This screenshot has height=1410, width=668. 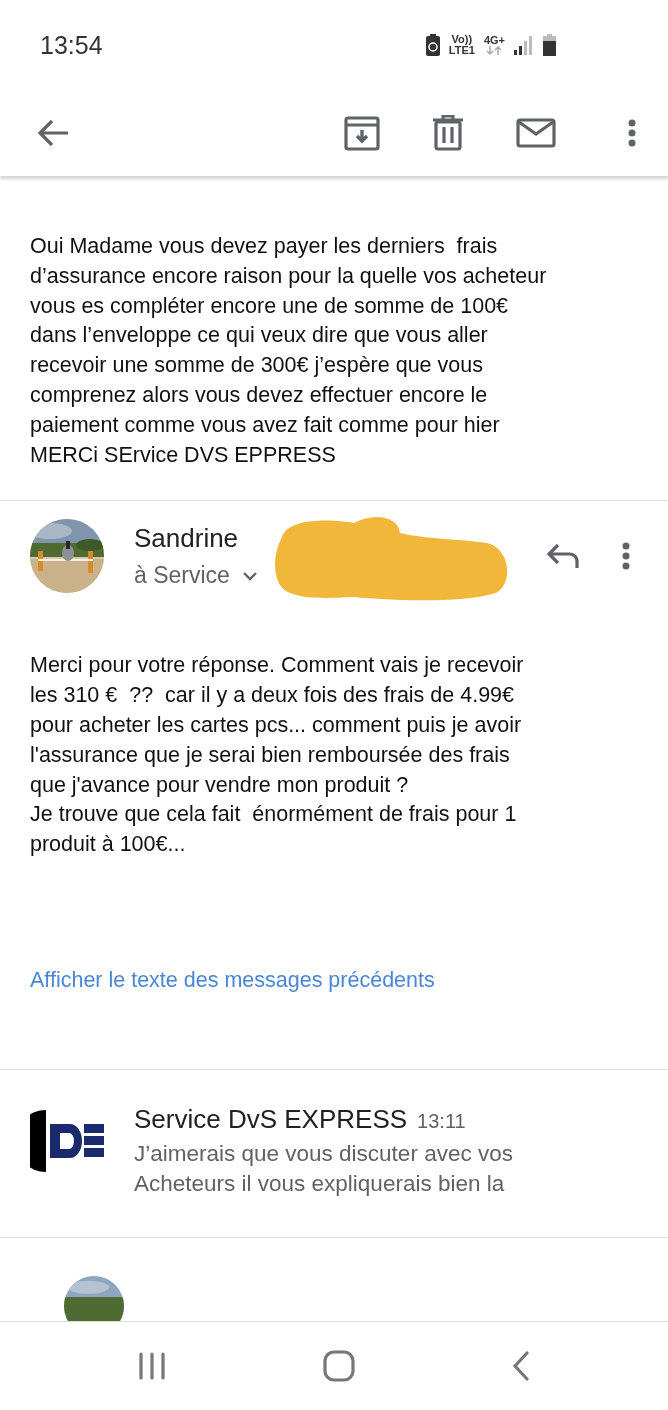 I want to click on message-snippet: J’aimerais que vous discuter avec vos Acheteurs il vous expliquerais bien la, so click(x=324, y=1168).